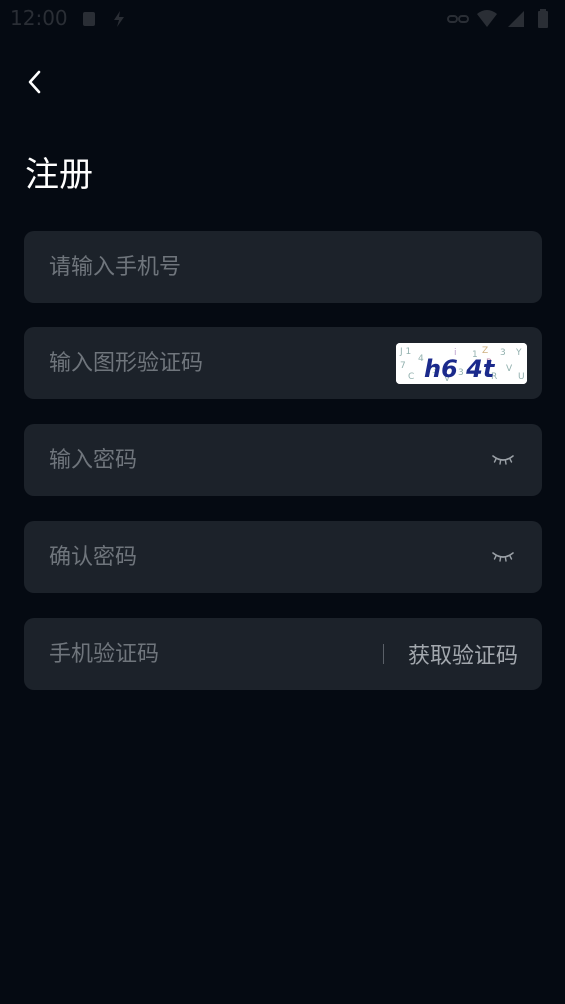  Describe the element at coordinates (487, 18) in the screenshot. I see `wifi-icon` at that location.